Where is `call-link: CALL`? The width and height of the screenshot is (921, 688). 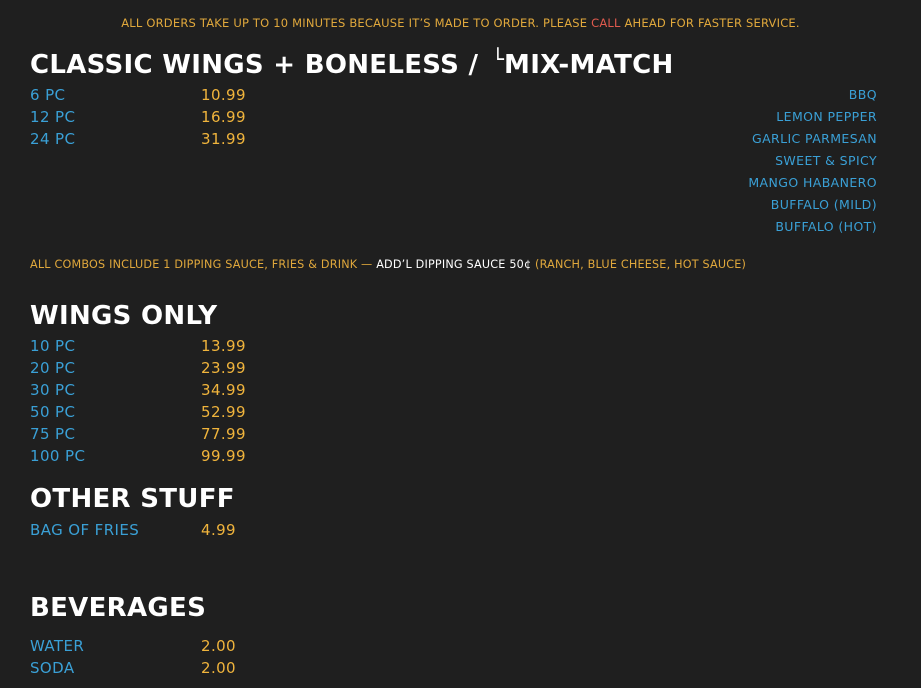
call-link: CALL is located at coordinates (606, 23).